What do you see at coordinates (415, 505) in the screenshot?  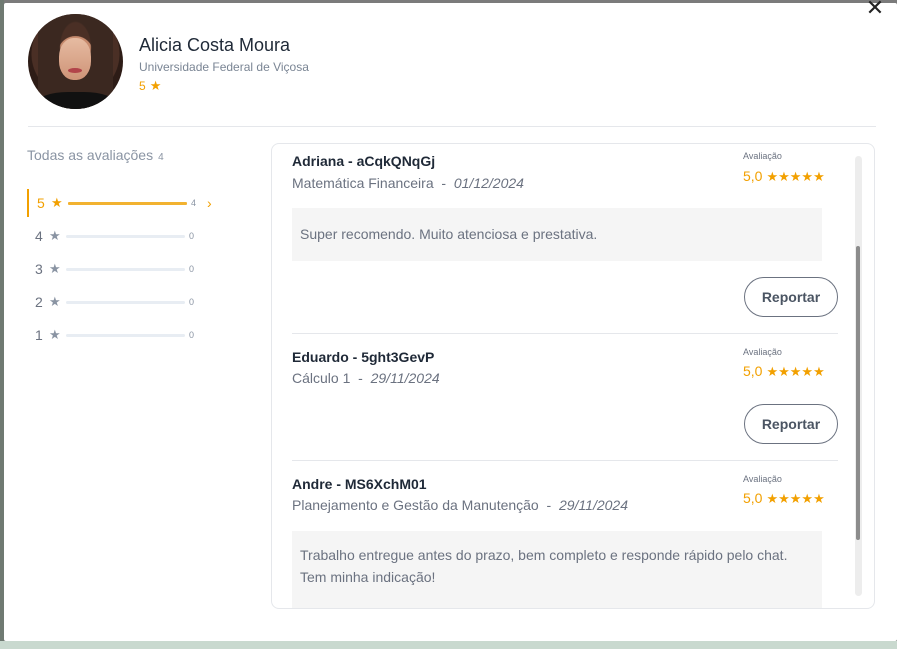 I see `review-course-name: Planejamento e Gestão da Manutenção` at bounding box center [415, 505].